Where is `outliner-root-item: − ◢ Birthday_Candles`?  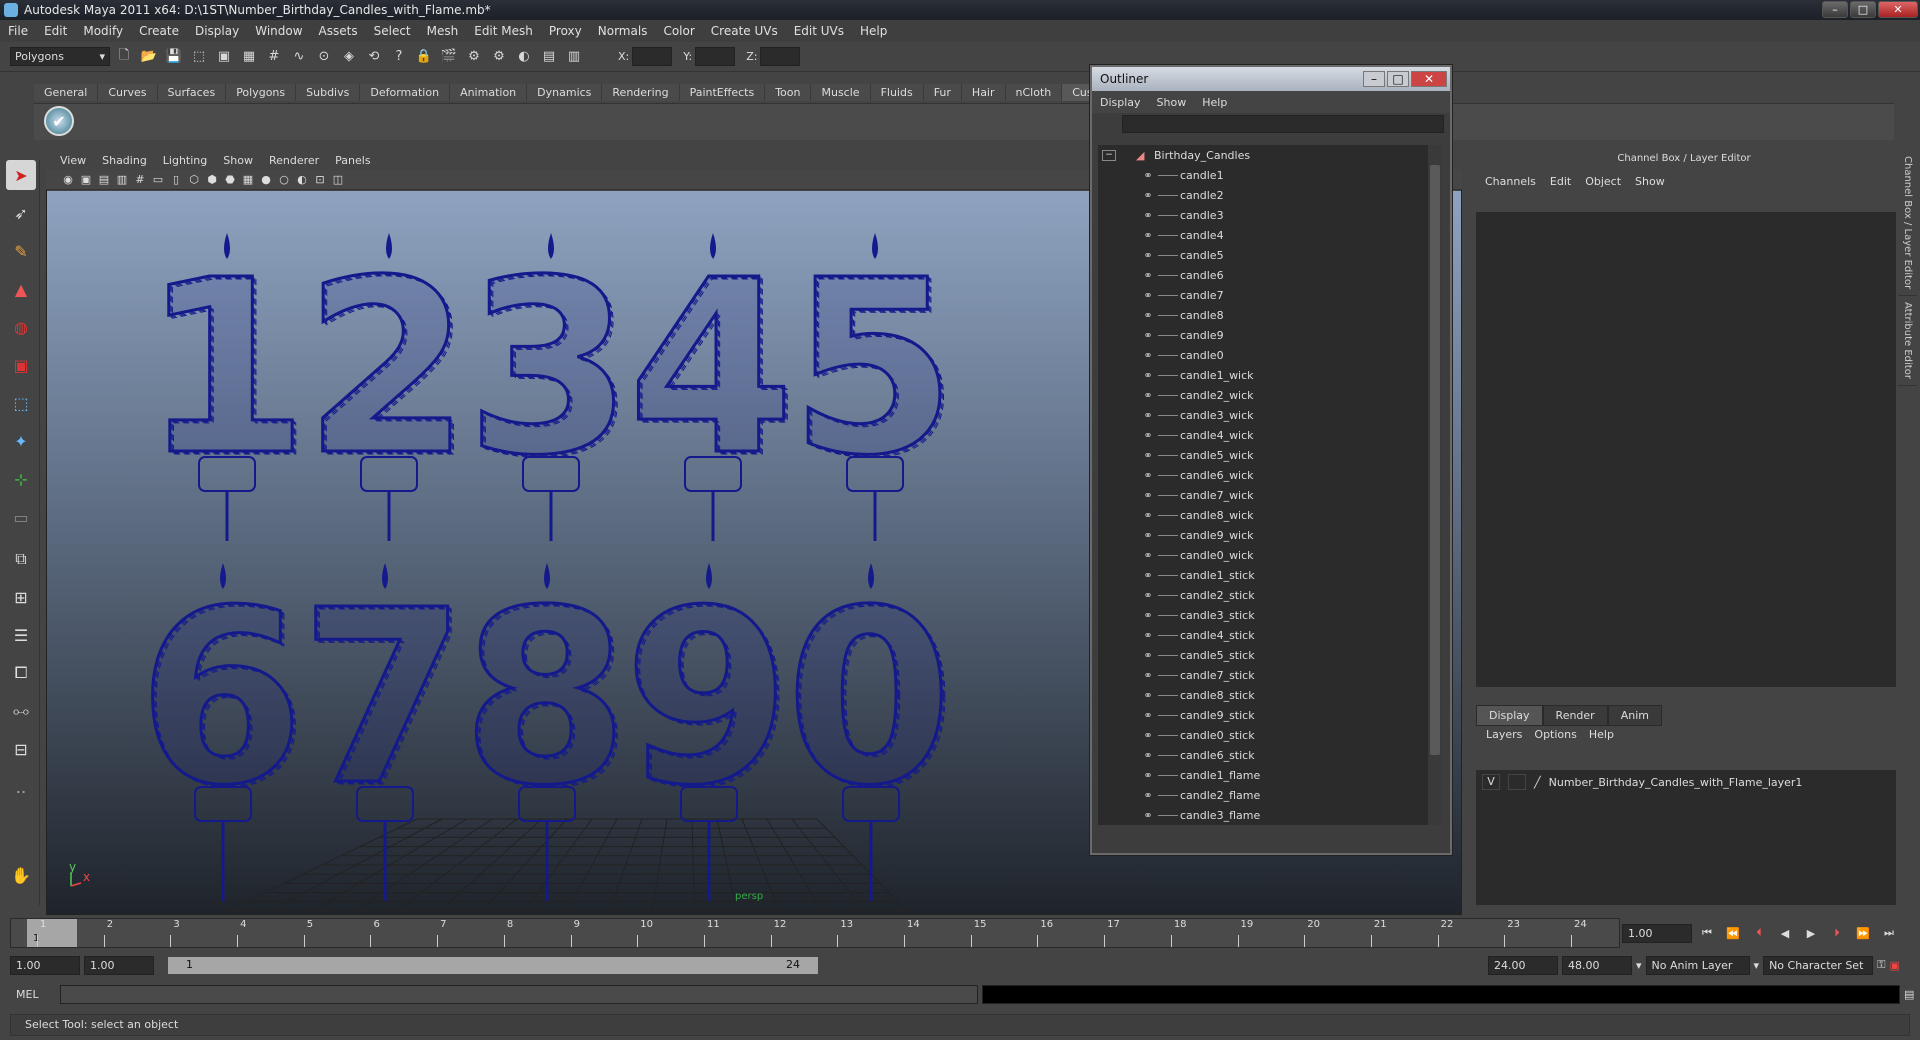 outliner-root-item: − ◢ Birthday_Candles is located at coordinates (1264, 155).